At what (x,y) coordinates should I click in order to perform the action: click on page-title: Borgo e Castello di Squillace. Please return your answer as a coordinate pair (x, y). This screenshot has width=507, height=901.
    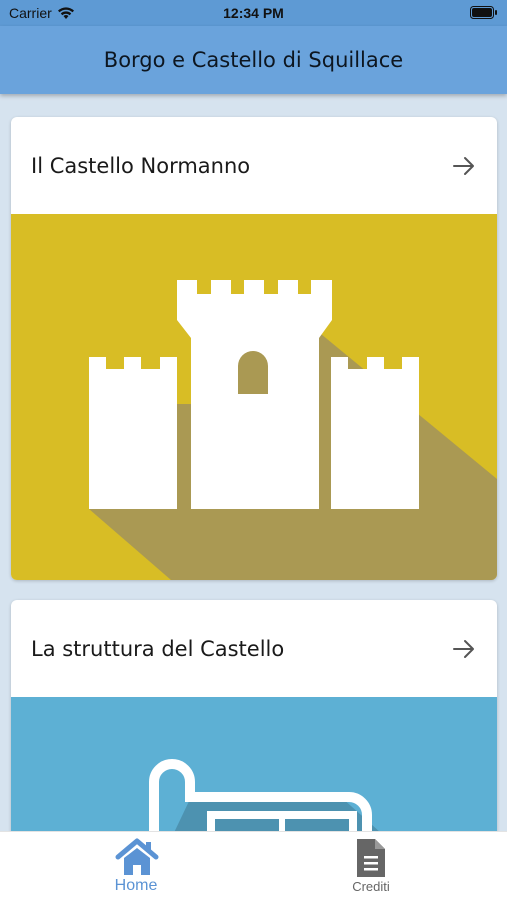
    Looking at the image, I should click on (253, 60).